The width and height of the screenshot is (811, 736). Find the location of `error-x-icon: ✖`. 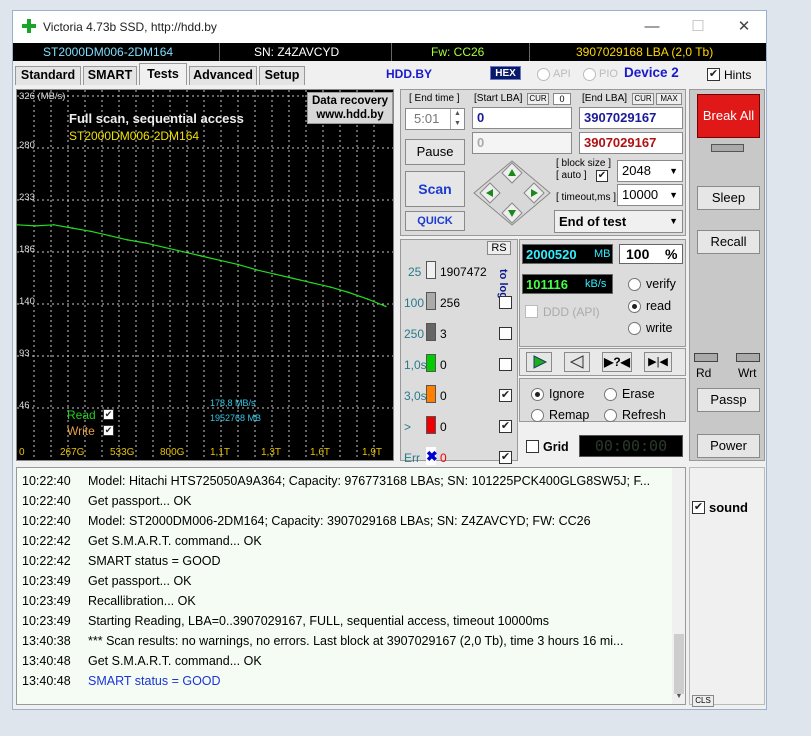

error-x-icon: ✖ is located at coordinates (432, 456).